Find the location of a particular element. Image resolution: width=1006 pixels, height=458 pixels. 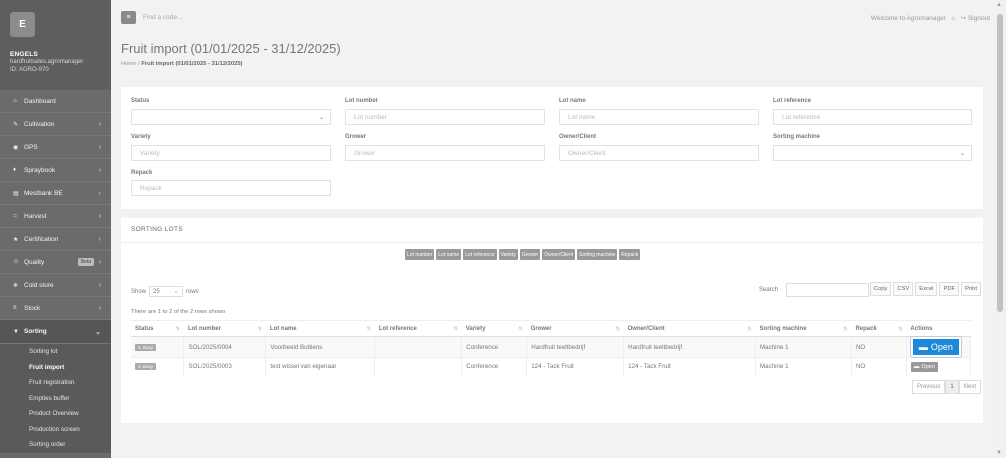

lot-number-input: Lot number is located at coordinates (445, 117).